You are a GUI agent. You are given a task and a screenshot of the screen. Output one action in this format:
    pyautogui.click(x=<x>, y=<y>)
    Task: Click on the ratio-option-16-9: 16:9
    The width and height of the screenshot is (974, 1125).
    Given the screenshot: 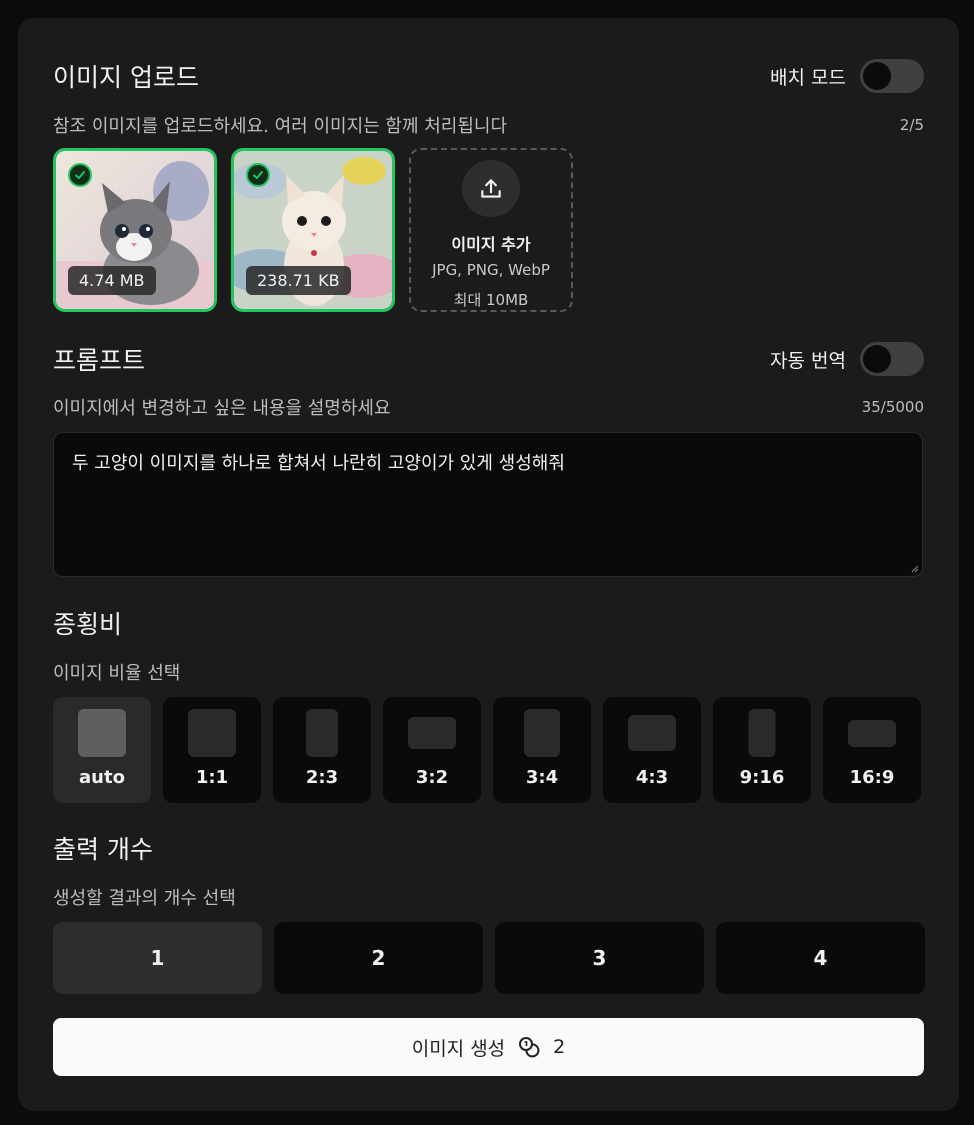 What is the action you would take?
    pyautogui.click(x=872, y=750)
    